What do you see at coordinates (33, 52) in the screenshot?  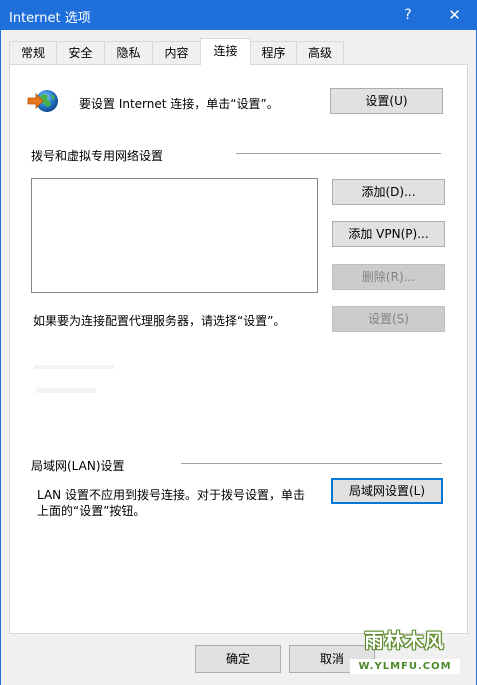 I see `tab-general: 常规` at bounding box center [33, 52].